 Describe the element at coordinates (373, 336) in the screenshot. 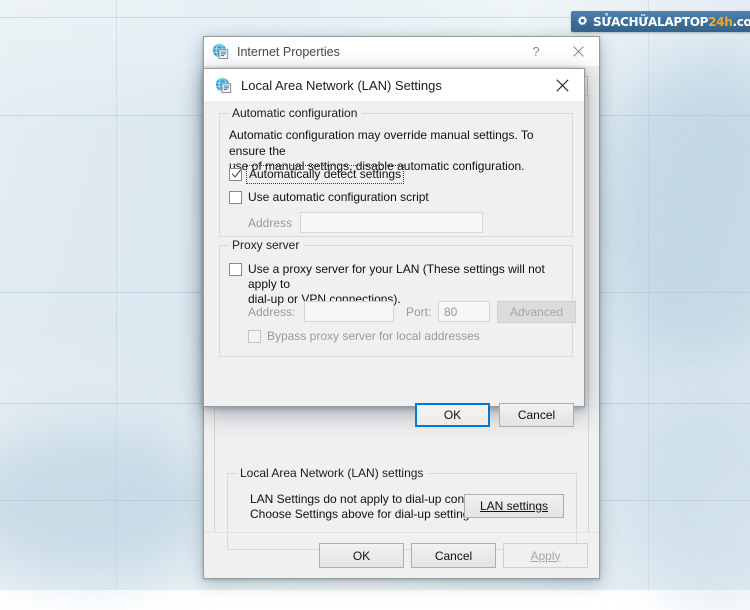

I see `bypass-proxy-label: Bypass proxy server for local addresses` at that location.